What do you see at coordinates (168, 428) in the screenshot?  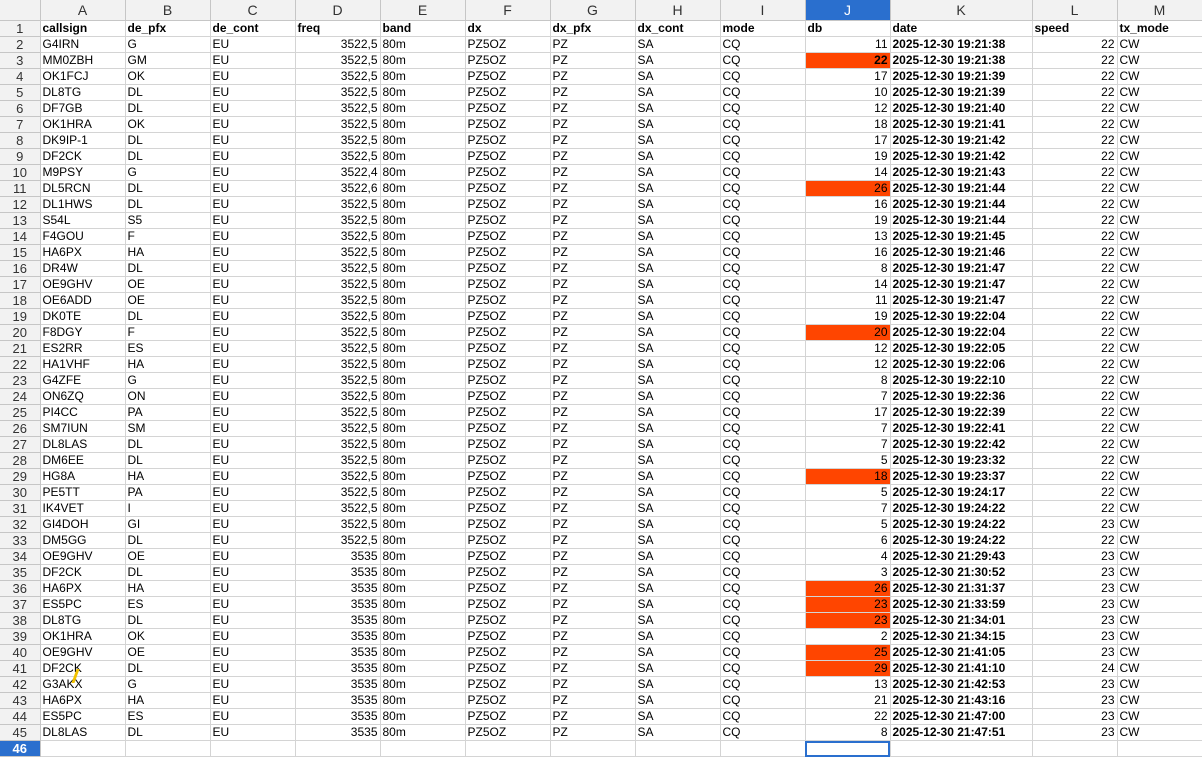 I see `cell-de-pfx: SM` at bounding box center [168, 428].